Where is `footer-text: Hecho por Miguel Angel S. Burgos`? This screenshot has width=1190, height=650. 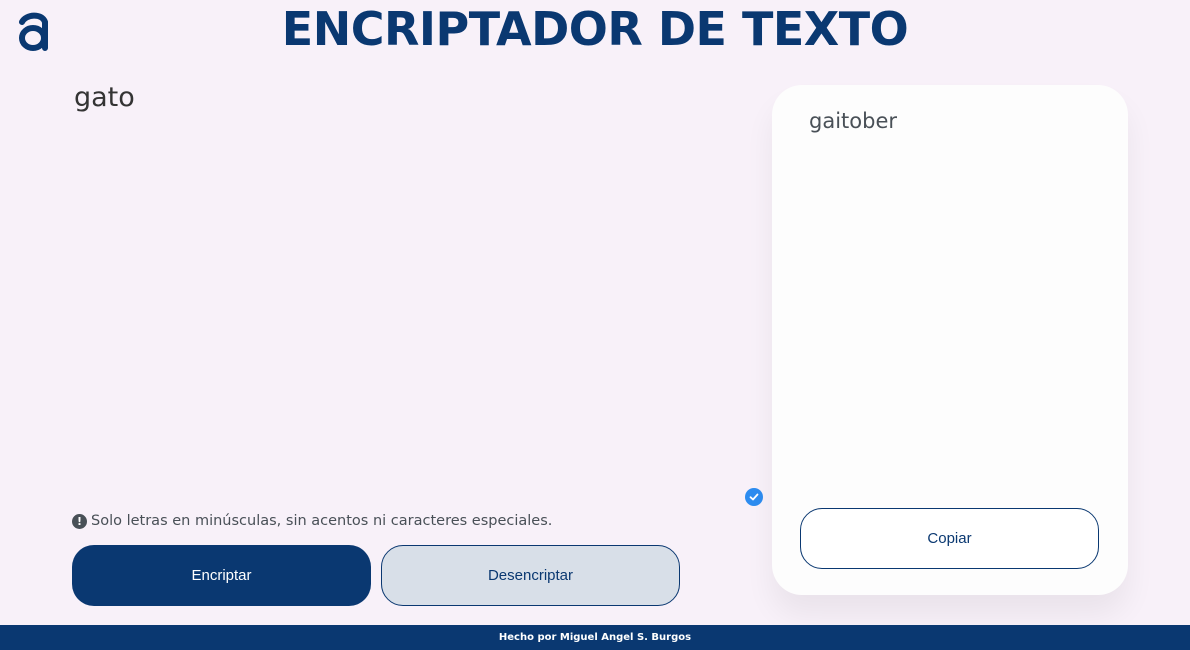
footer-text: Hecho por Miguel Angel S. Burgos is located at coordinates (595, 637).